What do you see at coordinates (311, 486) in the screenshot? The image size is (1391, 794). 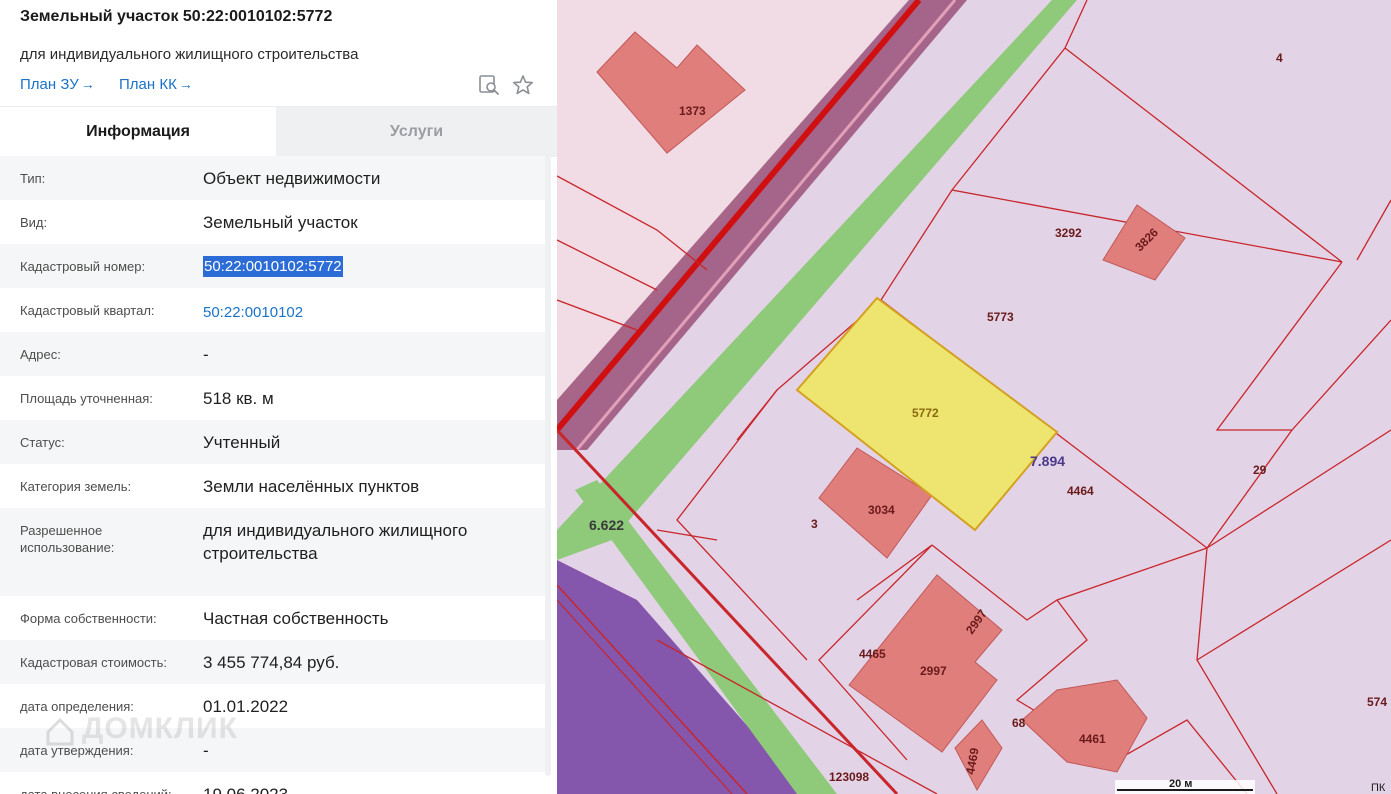 I see `row-value: Земли населённых пунктов` at bounding box center [311, 486].